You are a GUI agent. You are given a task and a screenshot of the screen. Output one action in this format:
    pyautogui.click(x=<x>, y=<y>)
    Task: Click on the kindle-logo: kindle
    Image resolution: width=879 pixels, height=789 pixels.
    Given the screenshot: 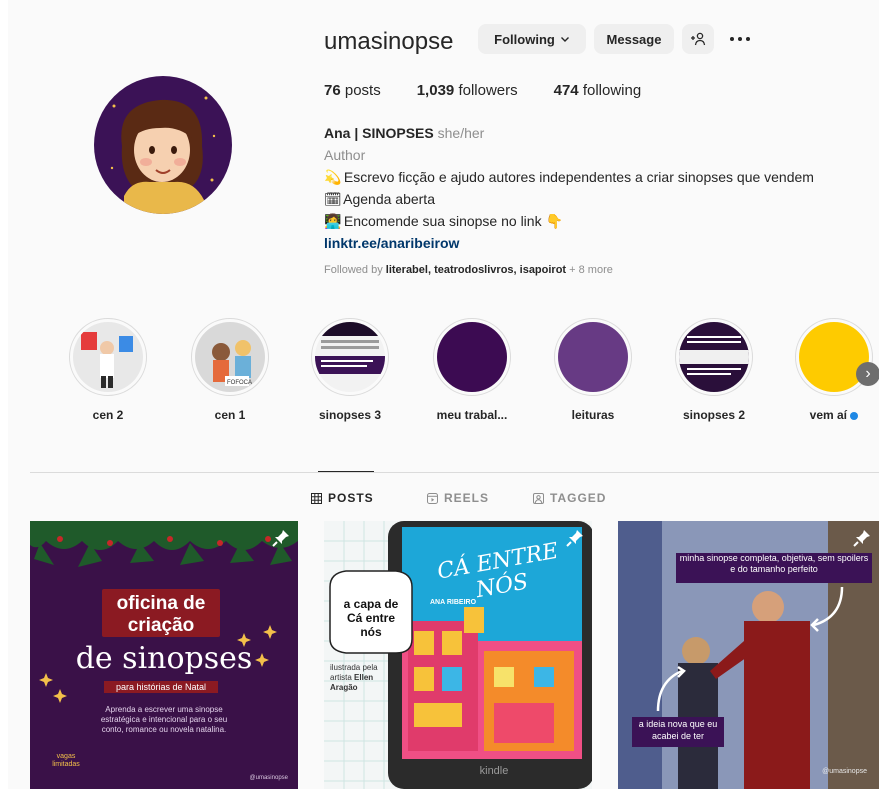 What is the action you would take?
    pyautogui.click(x=494, y=771)
    